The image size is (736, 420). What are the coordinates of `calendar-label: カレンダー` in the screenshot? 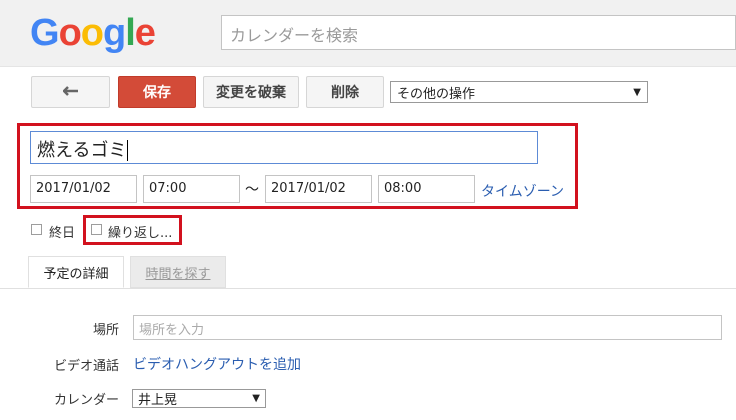 It's located at (86, 400).